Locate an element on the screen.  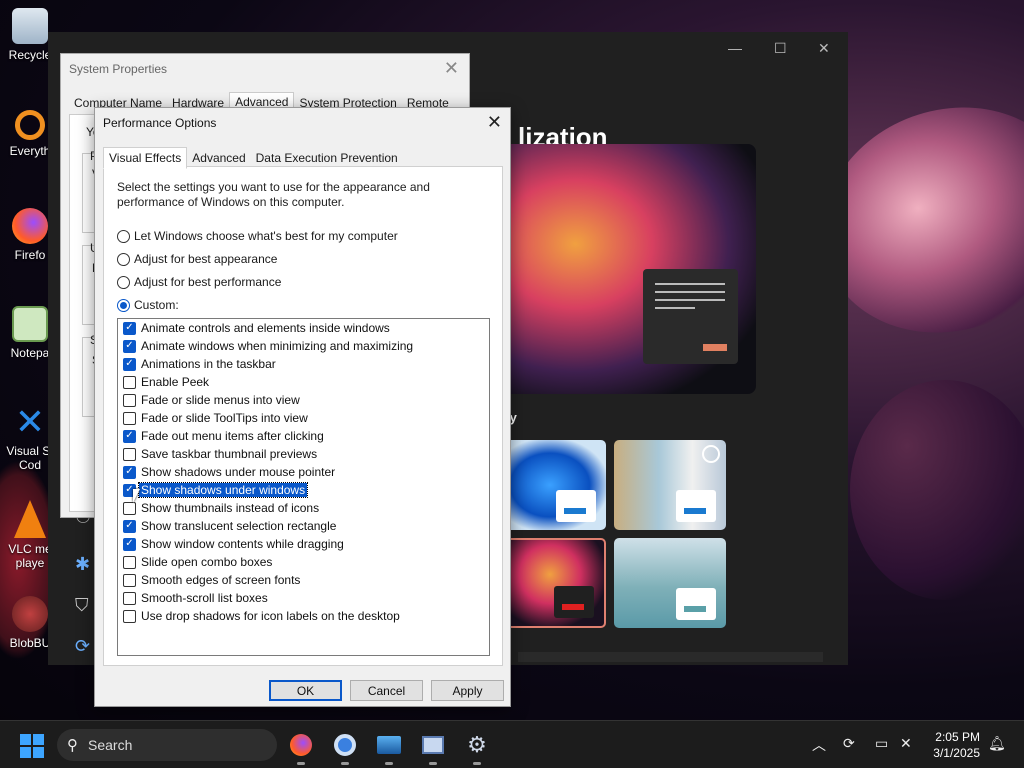
visual-effect-option: ✓ Show shadows under windows is located at coordinates (303, 490).